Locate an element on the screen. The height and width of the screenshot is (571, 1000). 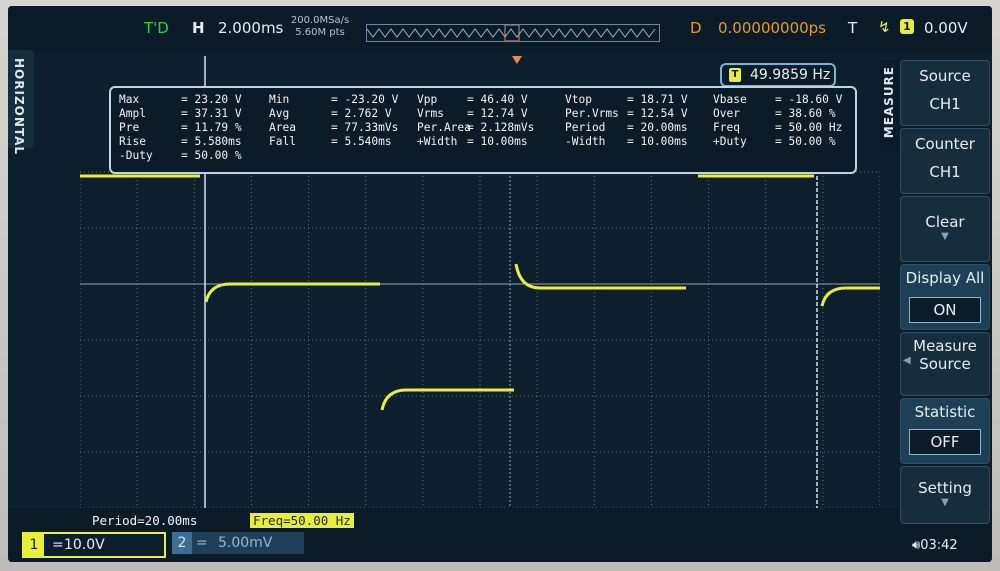
measurement-value: = -18.60 V is located at coordinates (809, 99).